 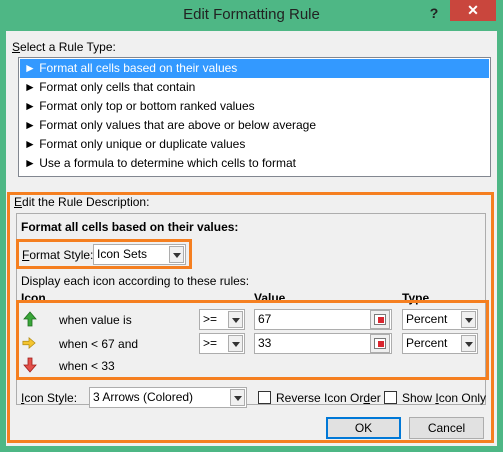 What do you see at coordinates (87, 366) in the screenshot?
I see `rule-row-3-text: when < 33` at bounding box center [87, 366].